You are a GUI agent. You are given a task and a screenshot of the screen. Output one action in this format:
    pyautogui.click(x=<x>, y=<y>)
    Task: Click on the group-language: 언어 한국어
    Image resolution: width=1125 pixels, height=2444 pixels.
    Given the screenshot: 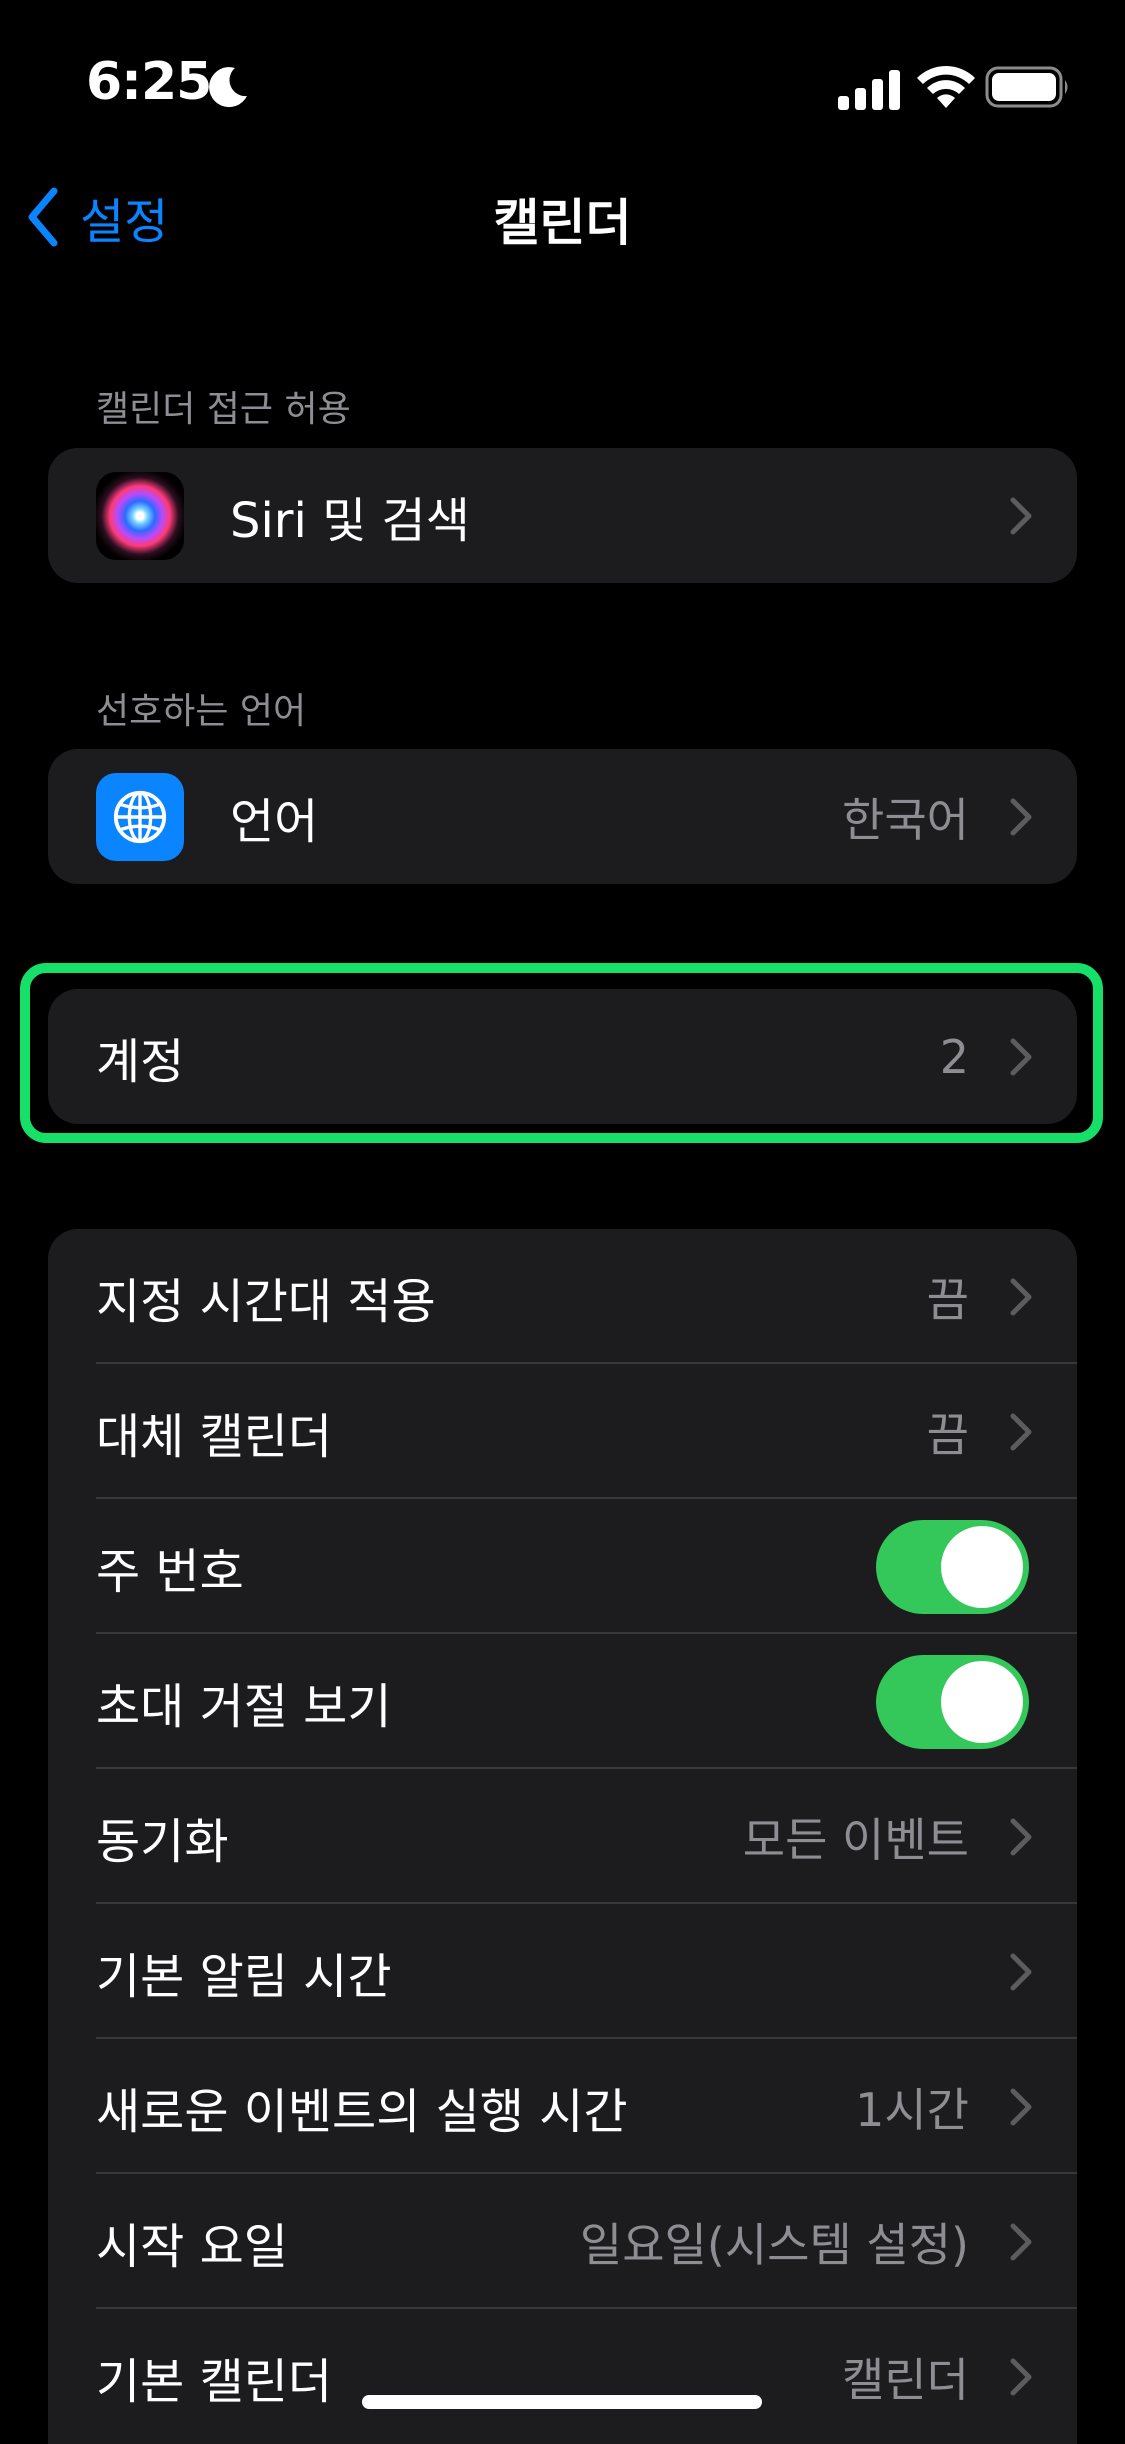 What is the action you would take?
    pyautogui.click(x=562, y=816)
    